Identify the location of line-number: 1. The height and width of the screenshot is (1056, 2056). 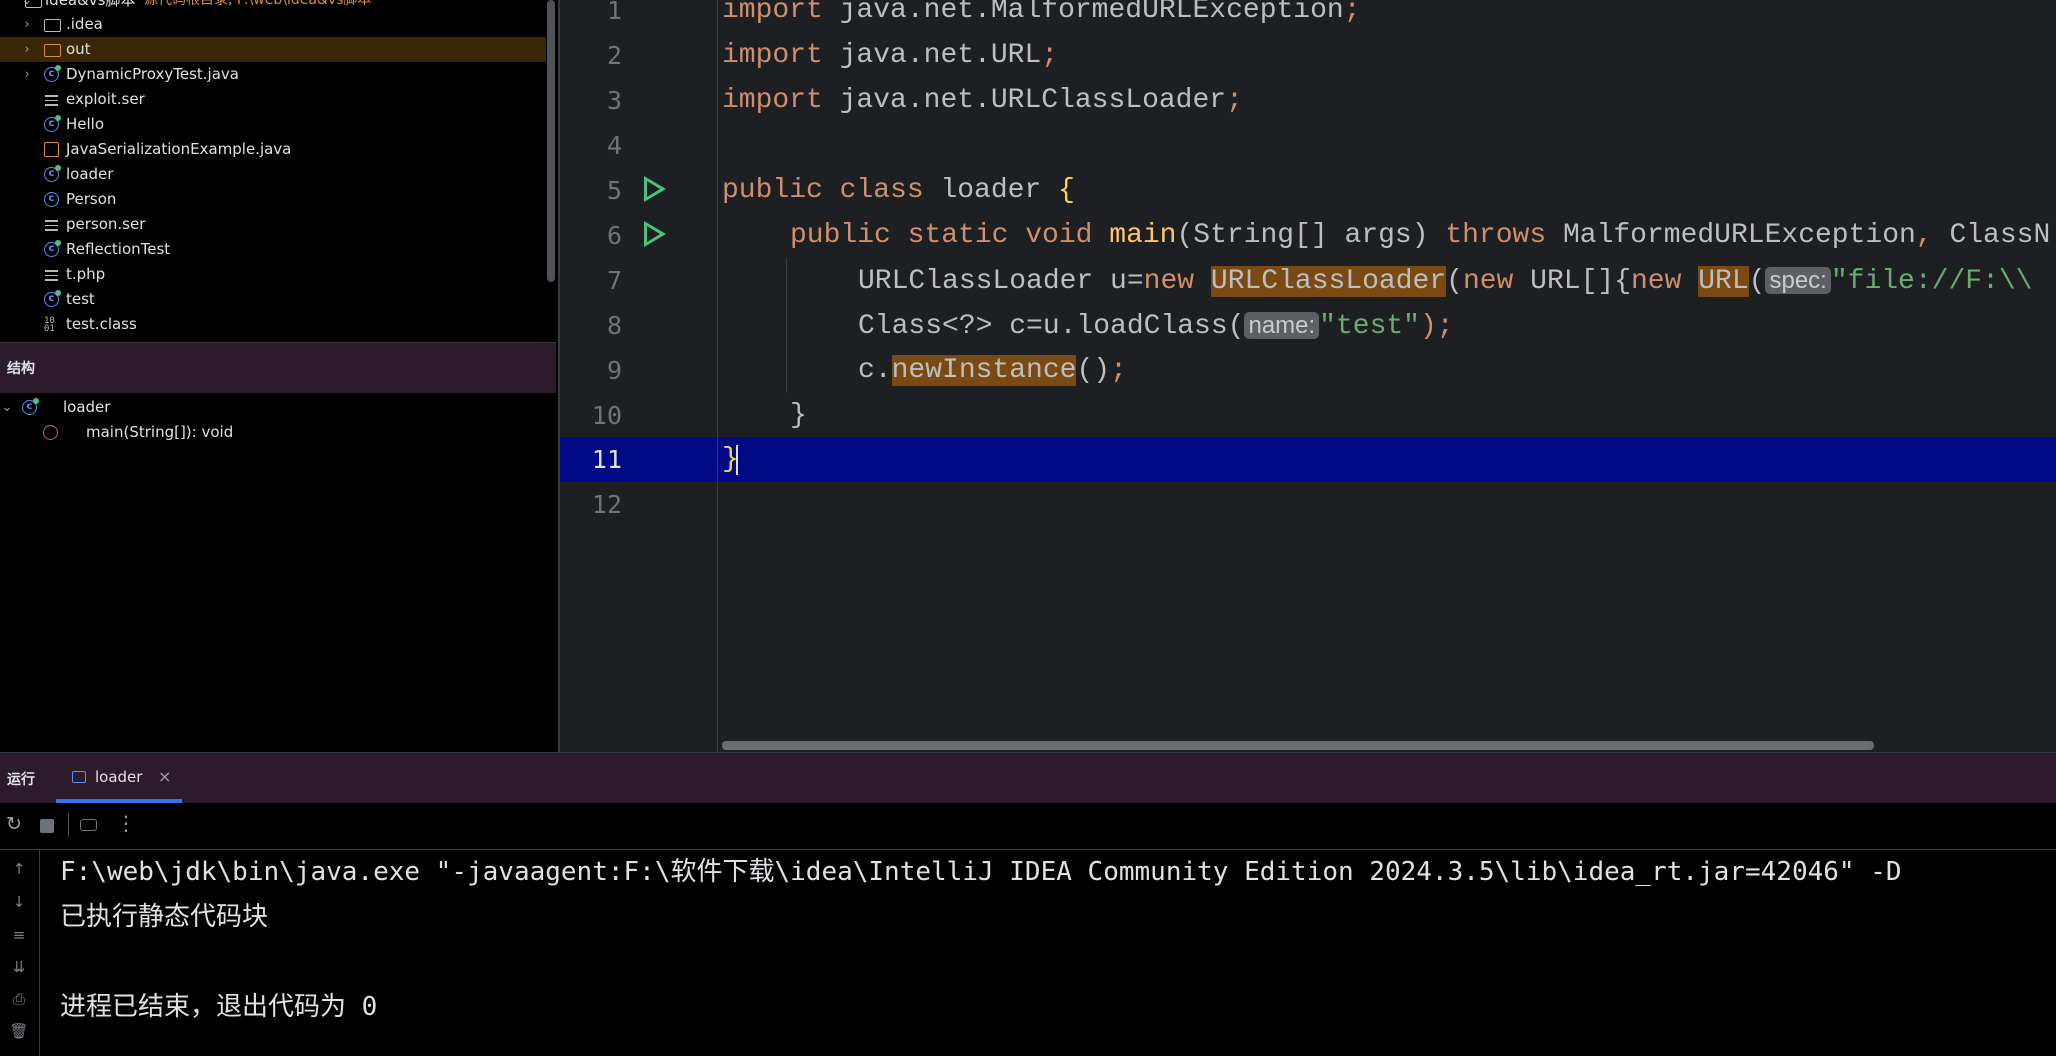
(614, 12).